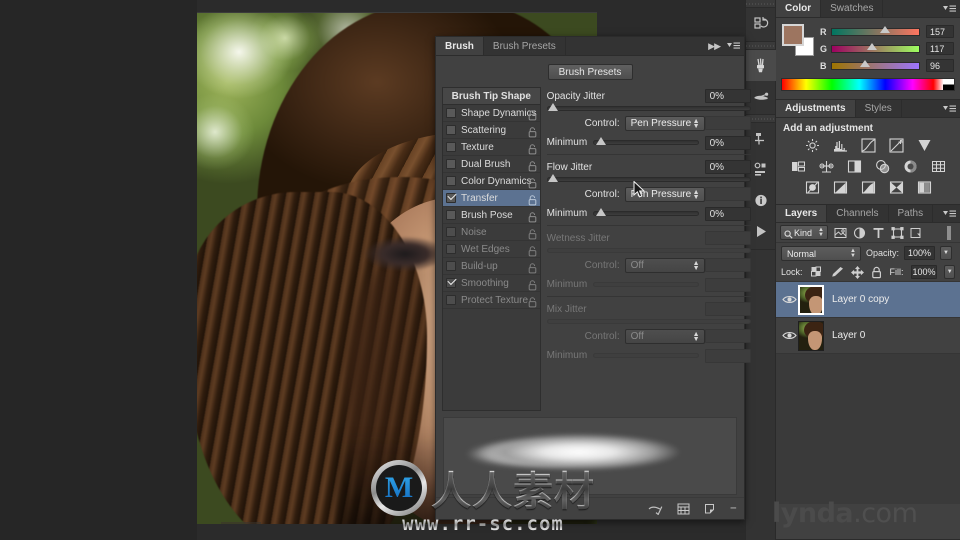 This screenshot has height=540, width=960. Describe the element at coordinates (802, 213) in the screenshot. I see `tab-layers: Layers` at that location.